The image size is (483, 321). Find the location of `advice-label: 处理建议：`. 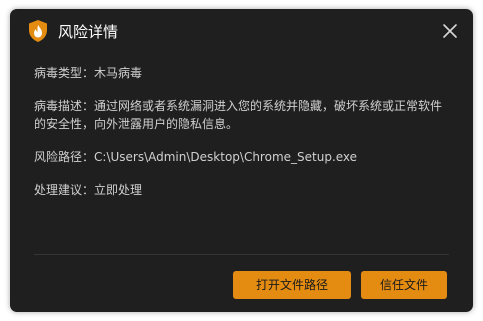

advice-label: 处理建议： is located at coordinates (64, 190).